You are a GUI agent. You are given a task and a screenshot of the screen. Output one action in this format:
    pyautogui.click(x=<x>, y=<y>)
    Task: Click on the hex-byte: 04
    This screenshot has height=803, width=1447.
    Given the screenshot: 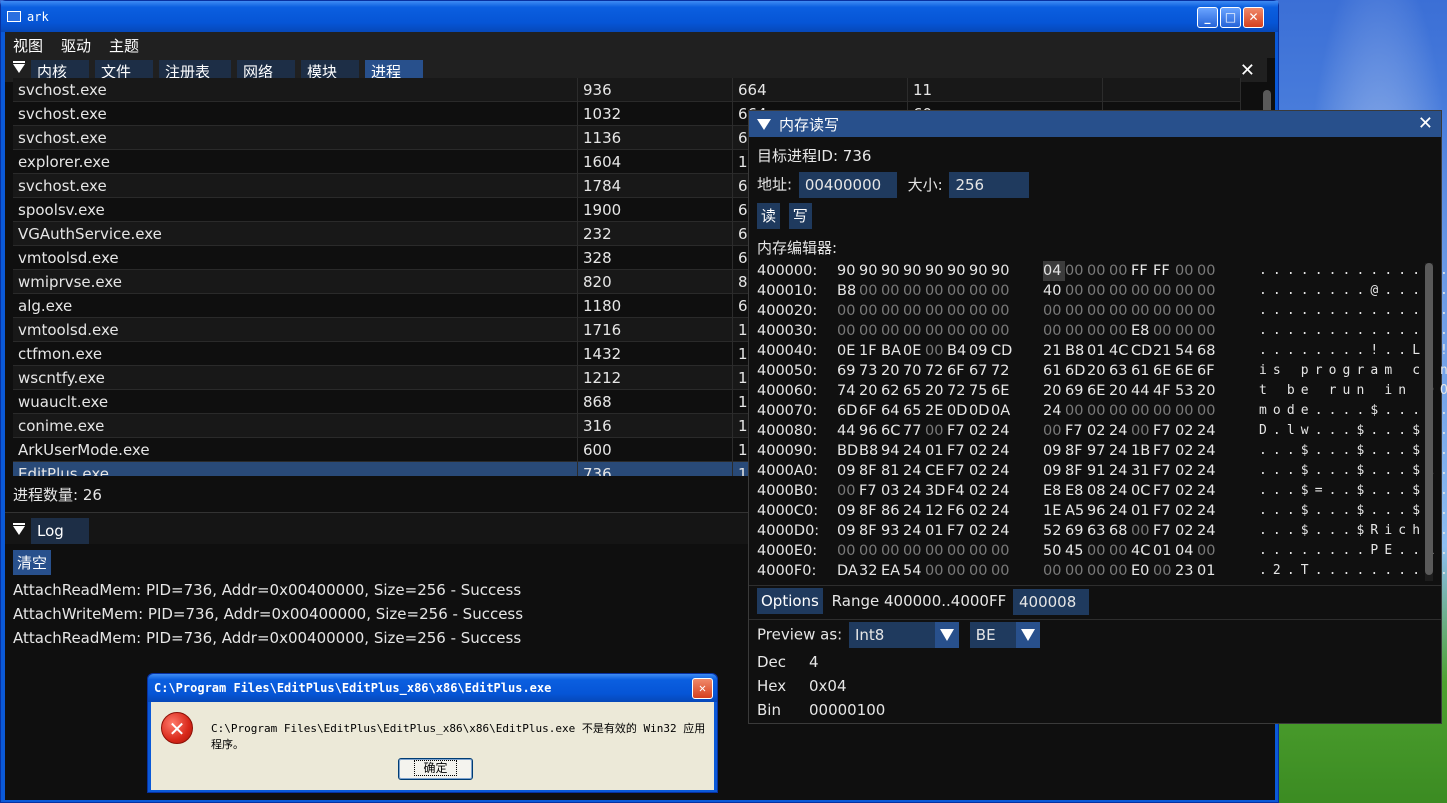 What is the action you would take?
    pyautogui.click(x=1054, y=271)
    